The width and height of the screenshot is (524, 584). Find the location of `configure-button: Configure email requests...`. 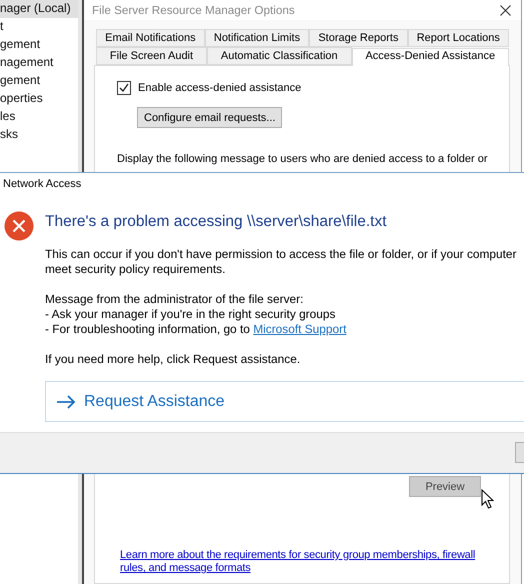

configure-button: Configure email requests... is located at coordinates (209, 117).